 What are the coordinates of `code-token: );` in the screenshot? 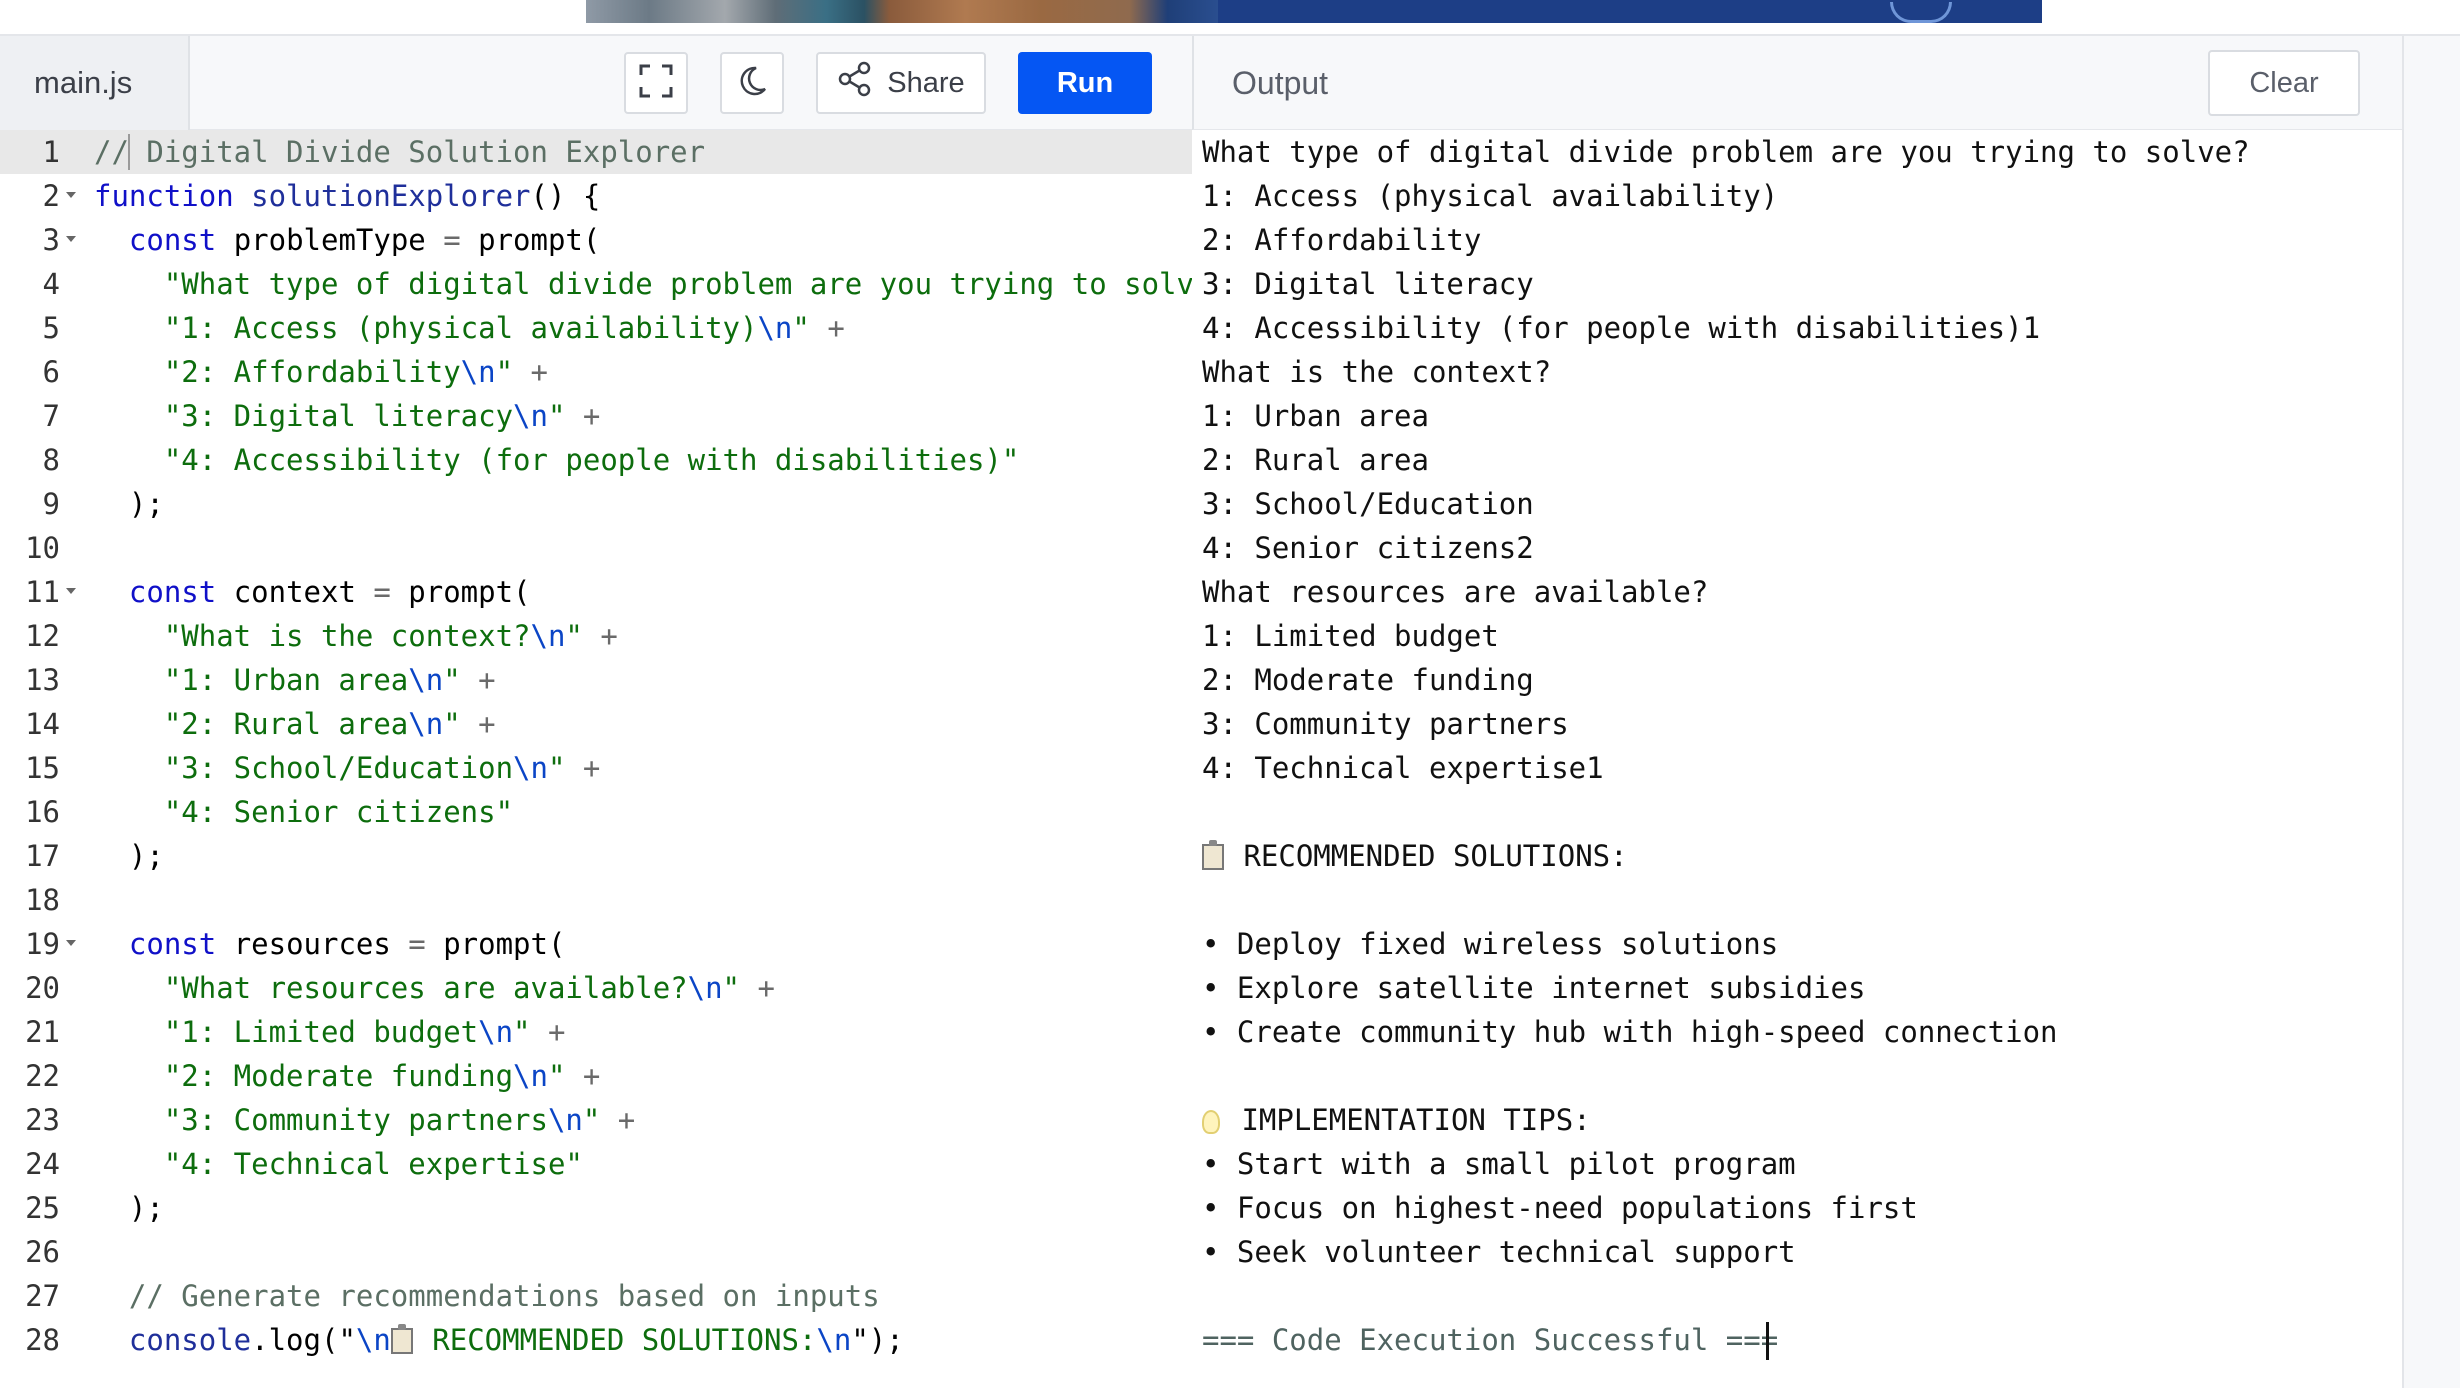 It's located at (129, 1208).